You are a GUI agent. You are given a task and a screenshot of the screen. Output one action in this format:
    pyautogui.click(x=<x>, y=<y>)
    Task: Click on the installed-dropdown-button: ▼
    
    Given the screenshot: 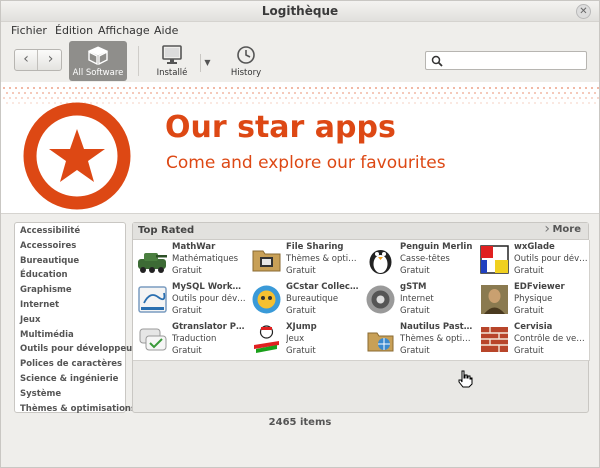 What is the action you would take?
    pyautogui.click(x=207, y=63)
    